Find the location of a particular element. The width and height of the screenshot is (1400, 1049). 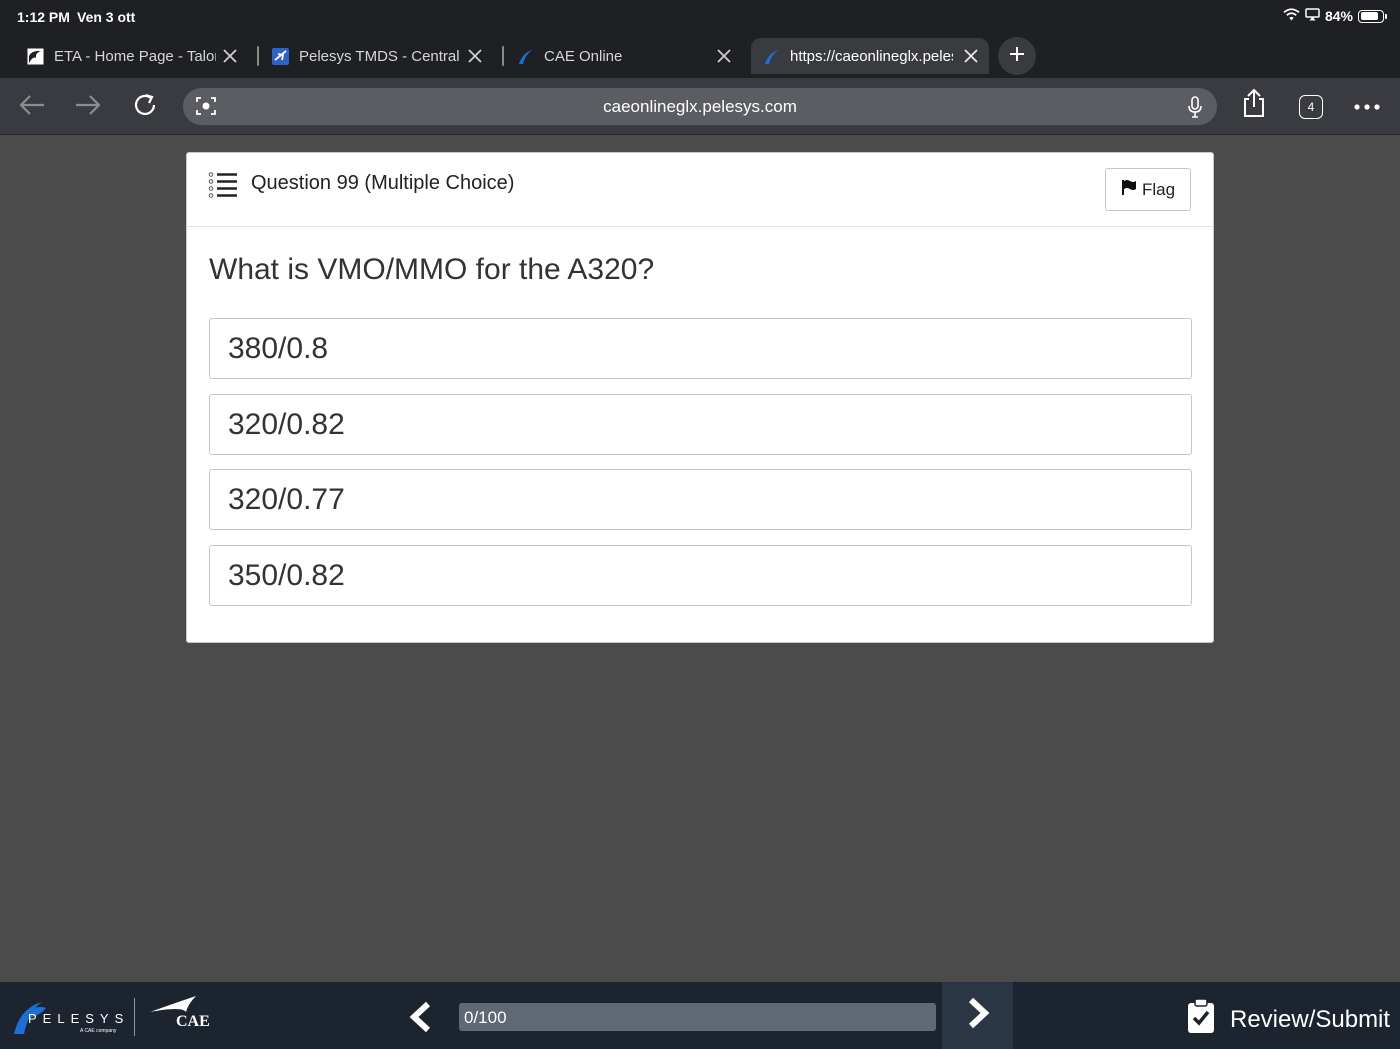

reload-icon is located at coordinates (145, 107).